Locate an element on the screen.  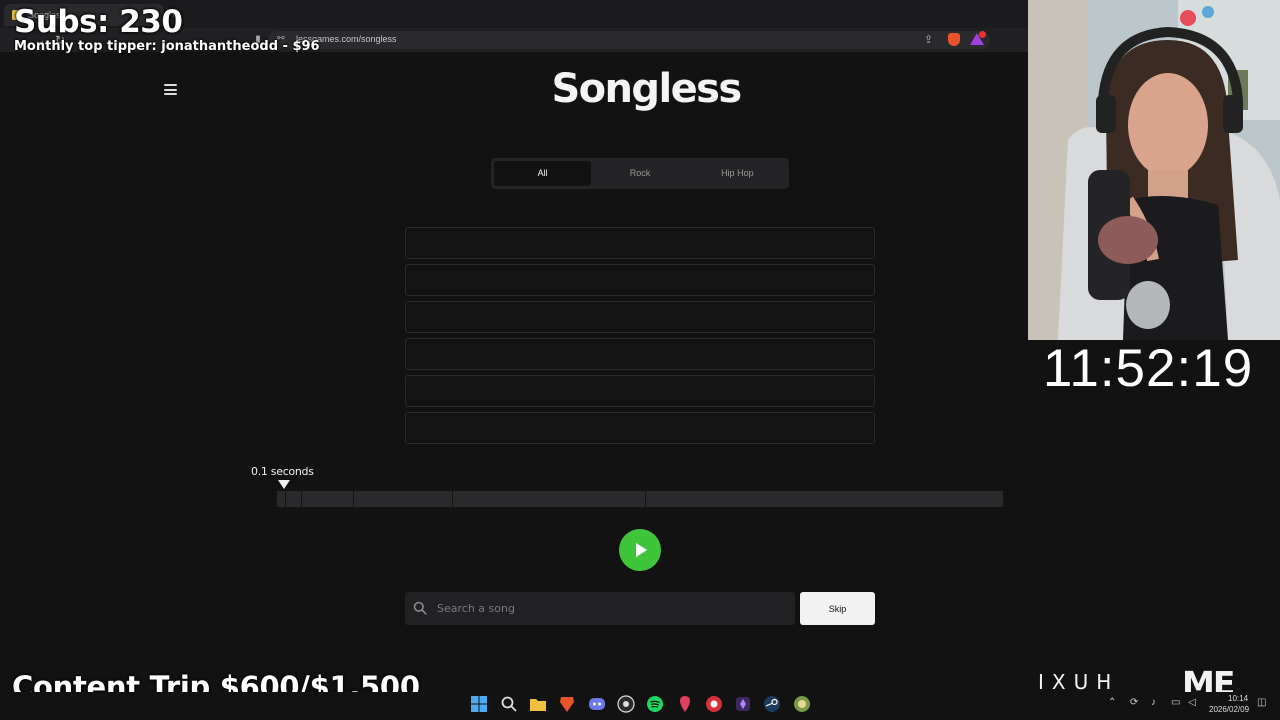
webcam-feed is located at coordinates (1154, 170).